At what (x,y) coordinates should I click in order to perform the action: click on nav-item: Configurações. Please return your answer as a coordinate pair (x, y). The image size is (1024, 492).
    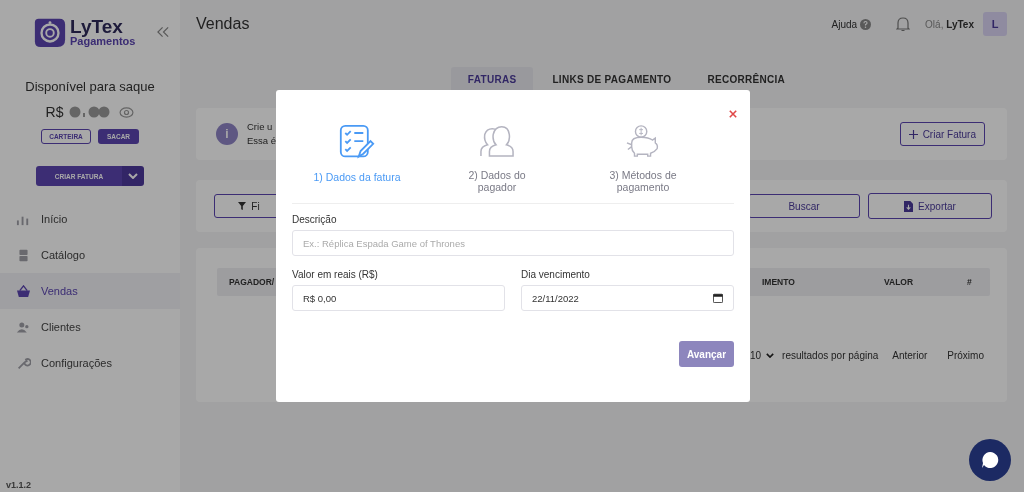
    Looking at the image, I should click on (90, 363).